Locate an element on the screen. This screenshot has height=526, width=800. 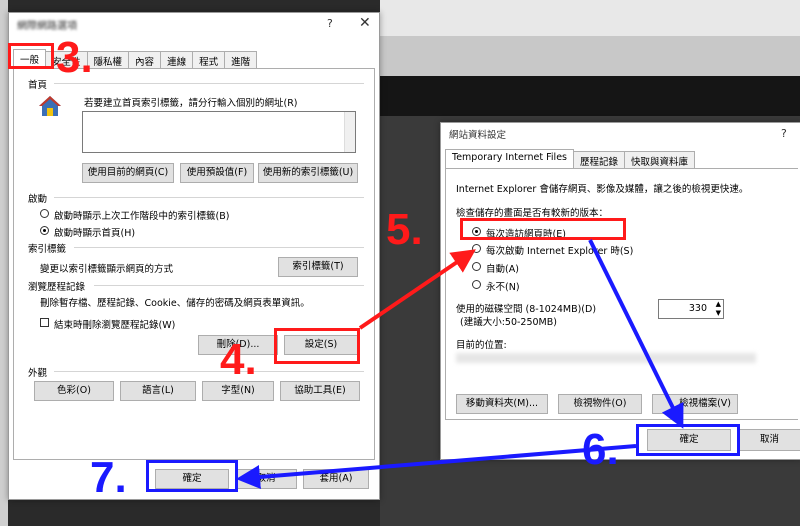
step-3-number: 3. is located at coordinates (74, 57).